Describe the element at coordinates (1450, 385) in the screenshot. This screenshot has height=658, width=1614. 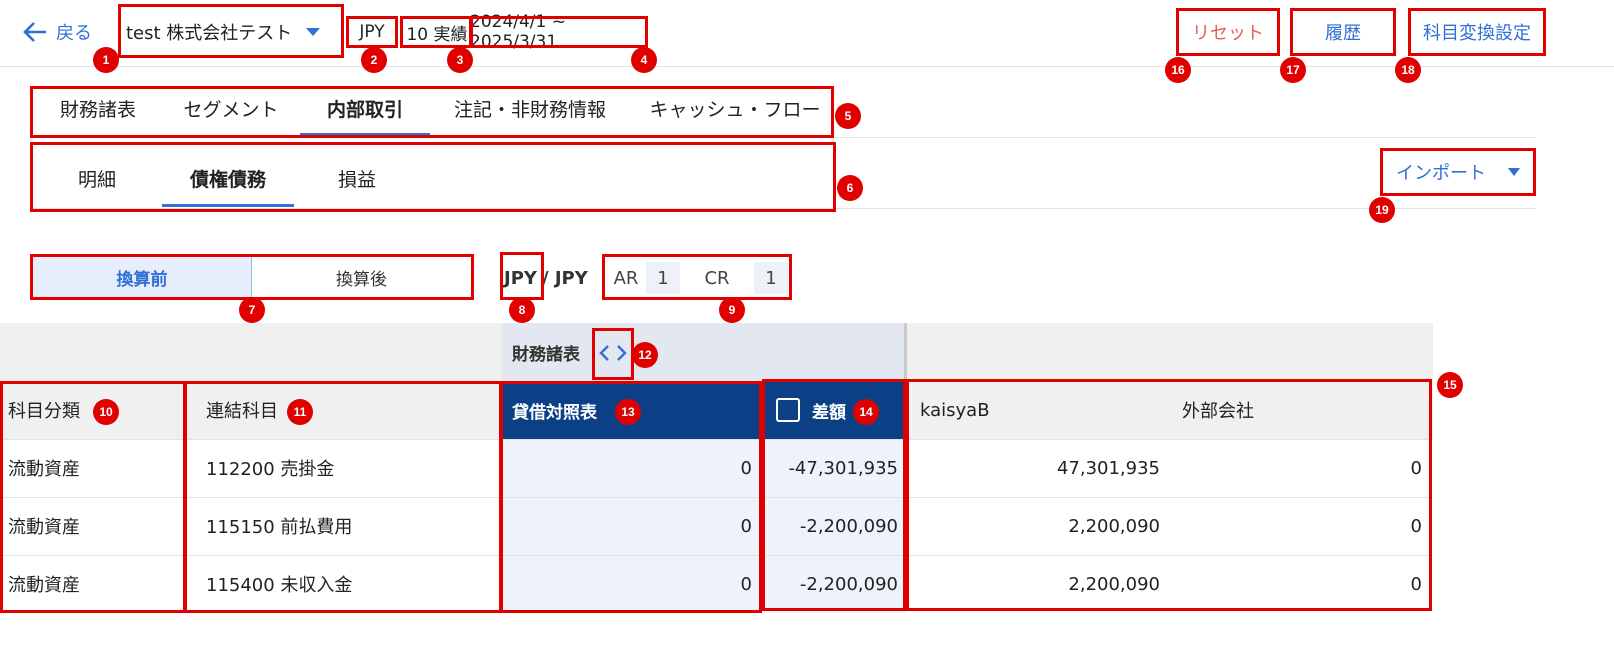
I see `annotation-badge: 15` at that location.